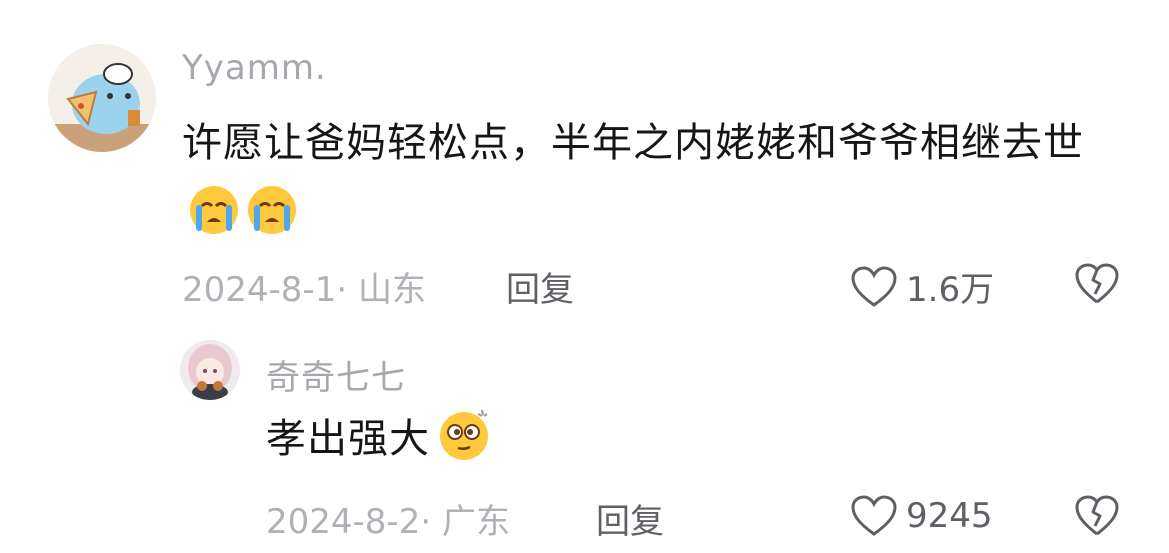  What do you see at coordinates (388, 522) in the screenshot?
I see `reply-meta: 2024-8-2· 广东` at bounding box center [388, 522].